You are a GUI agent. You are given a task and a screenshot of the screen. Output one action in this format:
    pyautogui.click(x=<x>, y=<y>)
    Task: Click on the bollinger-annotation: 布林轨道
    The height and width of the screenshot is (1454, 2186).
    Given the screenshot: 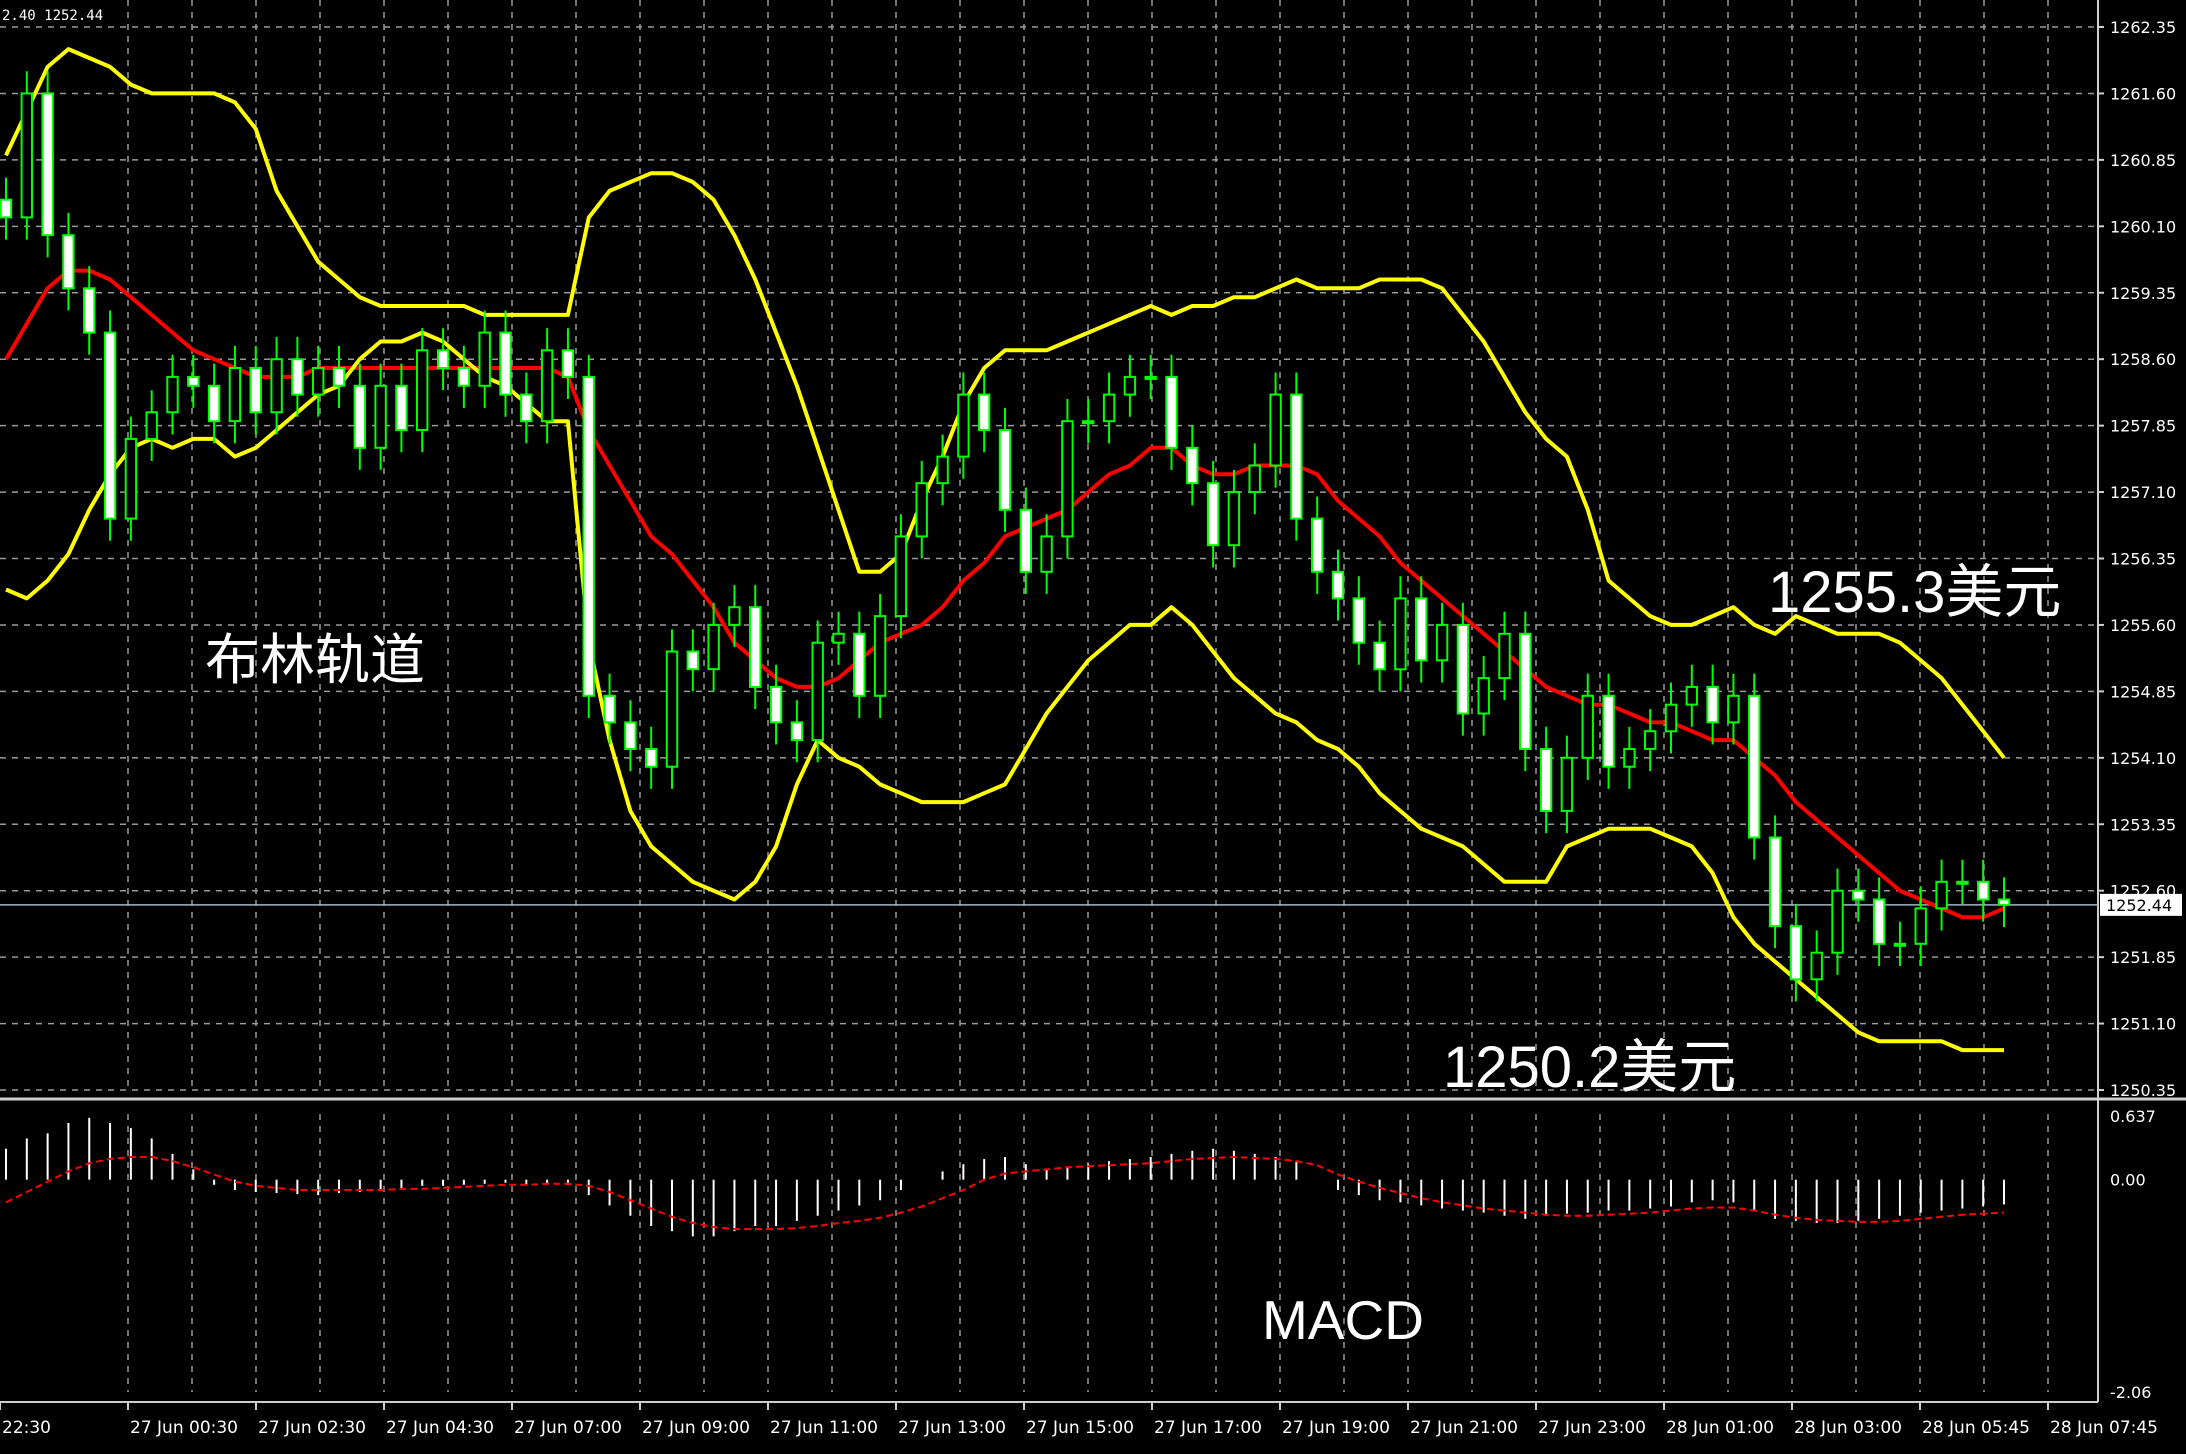 What is the action you would take?
    pyautogui.click(x=315, y=660)
    